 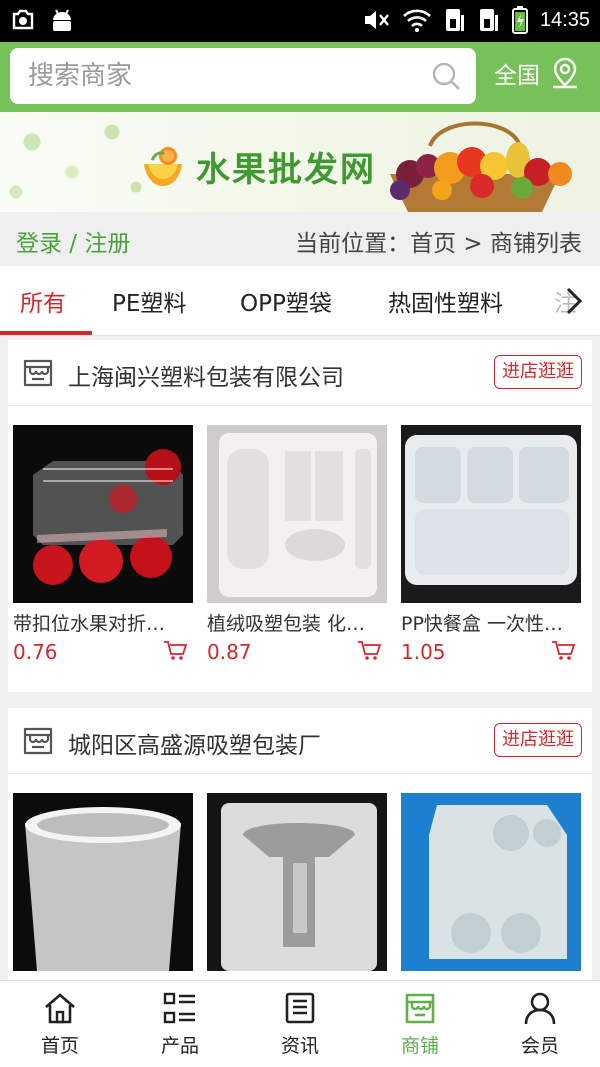 I want to click on nav-label: 会员, so click(x=539, y=1046).